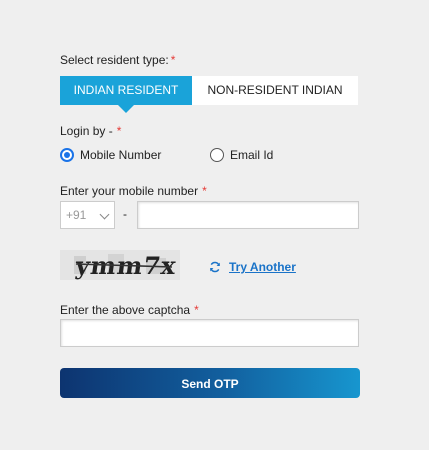 The image size is (429, 450). Describe the element at coordinates (262, 267) in the screenshot. I see `try-another-label: Try Another` at that location.